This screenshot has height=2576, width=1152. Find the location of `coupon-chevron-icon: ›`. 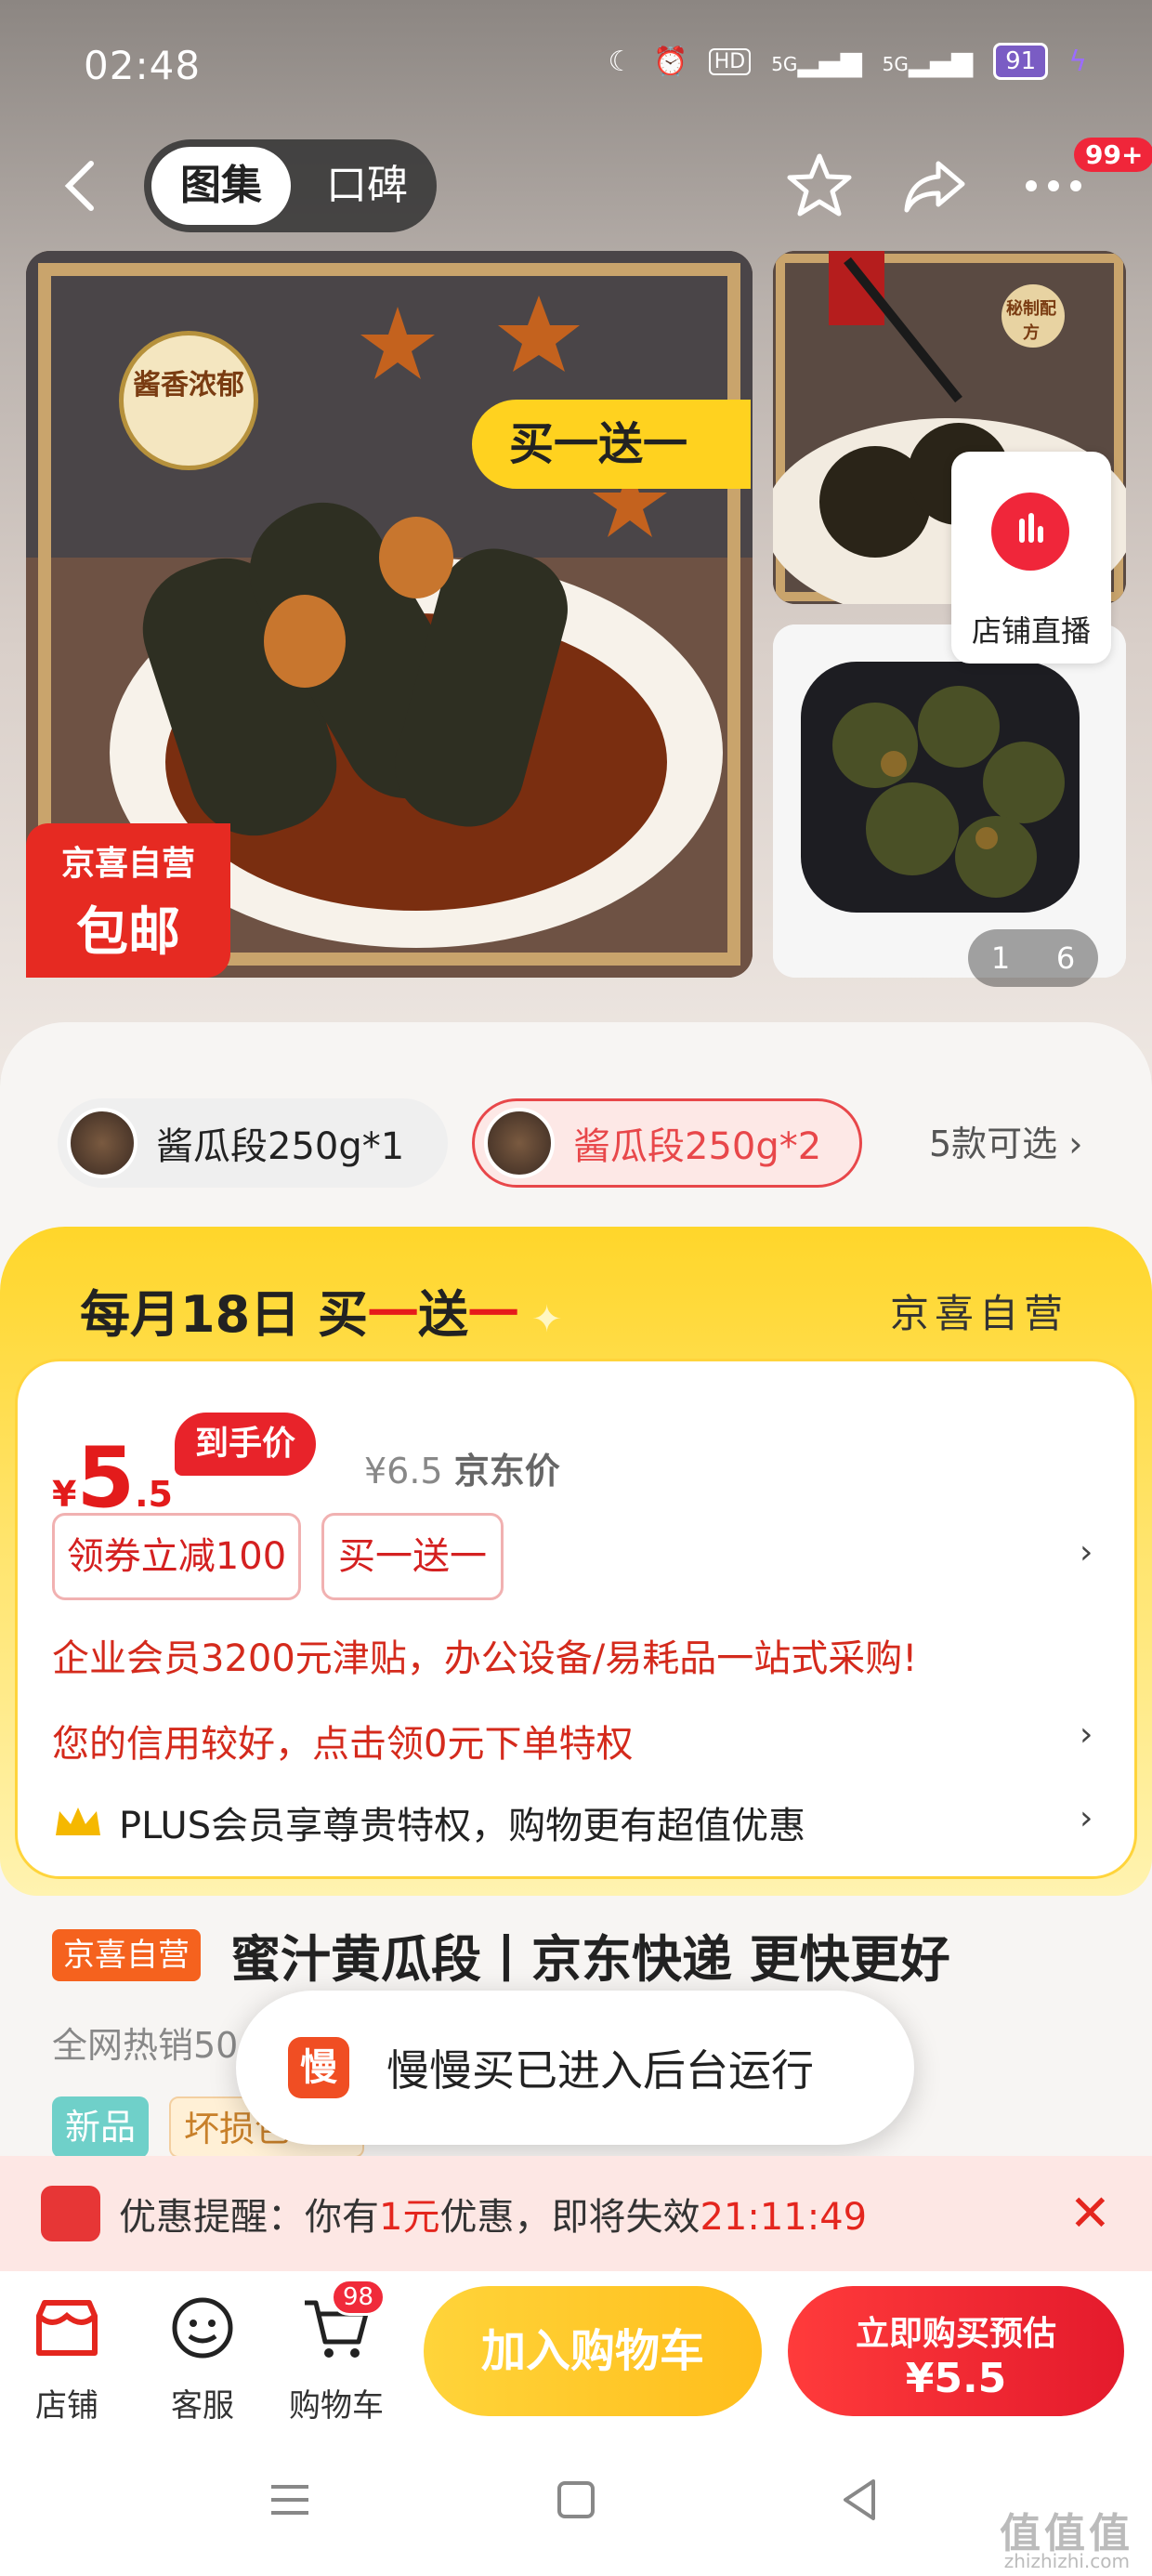

coupon-chevron-icon: › is located at coordinates (1086, 1552).